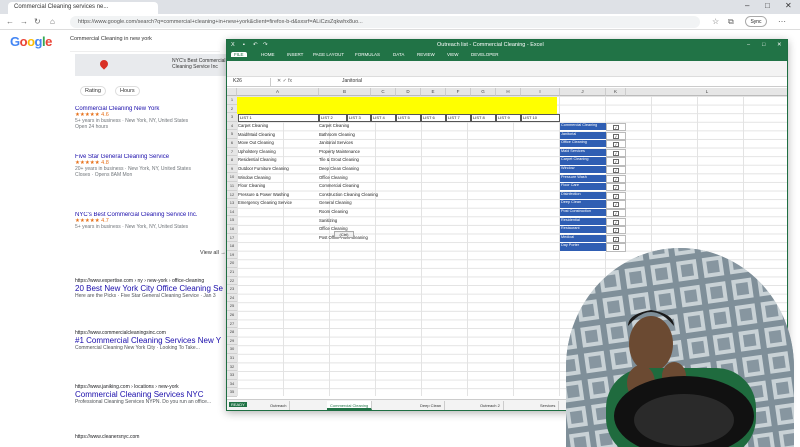 The height and width of the screenshot is (447, 800). I want to click on excel-maximize-icon: □, so click(763, 45).